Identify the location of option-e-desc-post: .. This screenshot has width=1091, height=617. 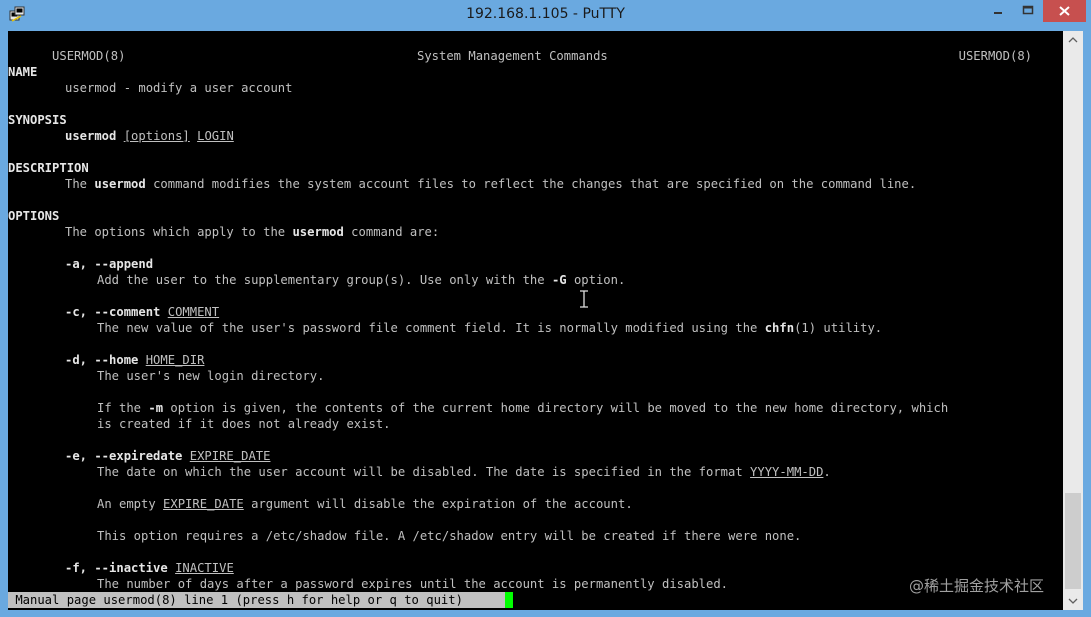
(827, 472).